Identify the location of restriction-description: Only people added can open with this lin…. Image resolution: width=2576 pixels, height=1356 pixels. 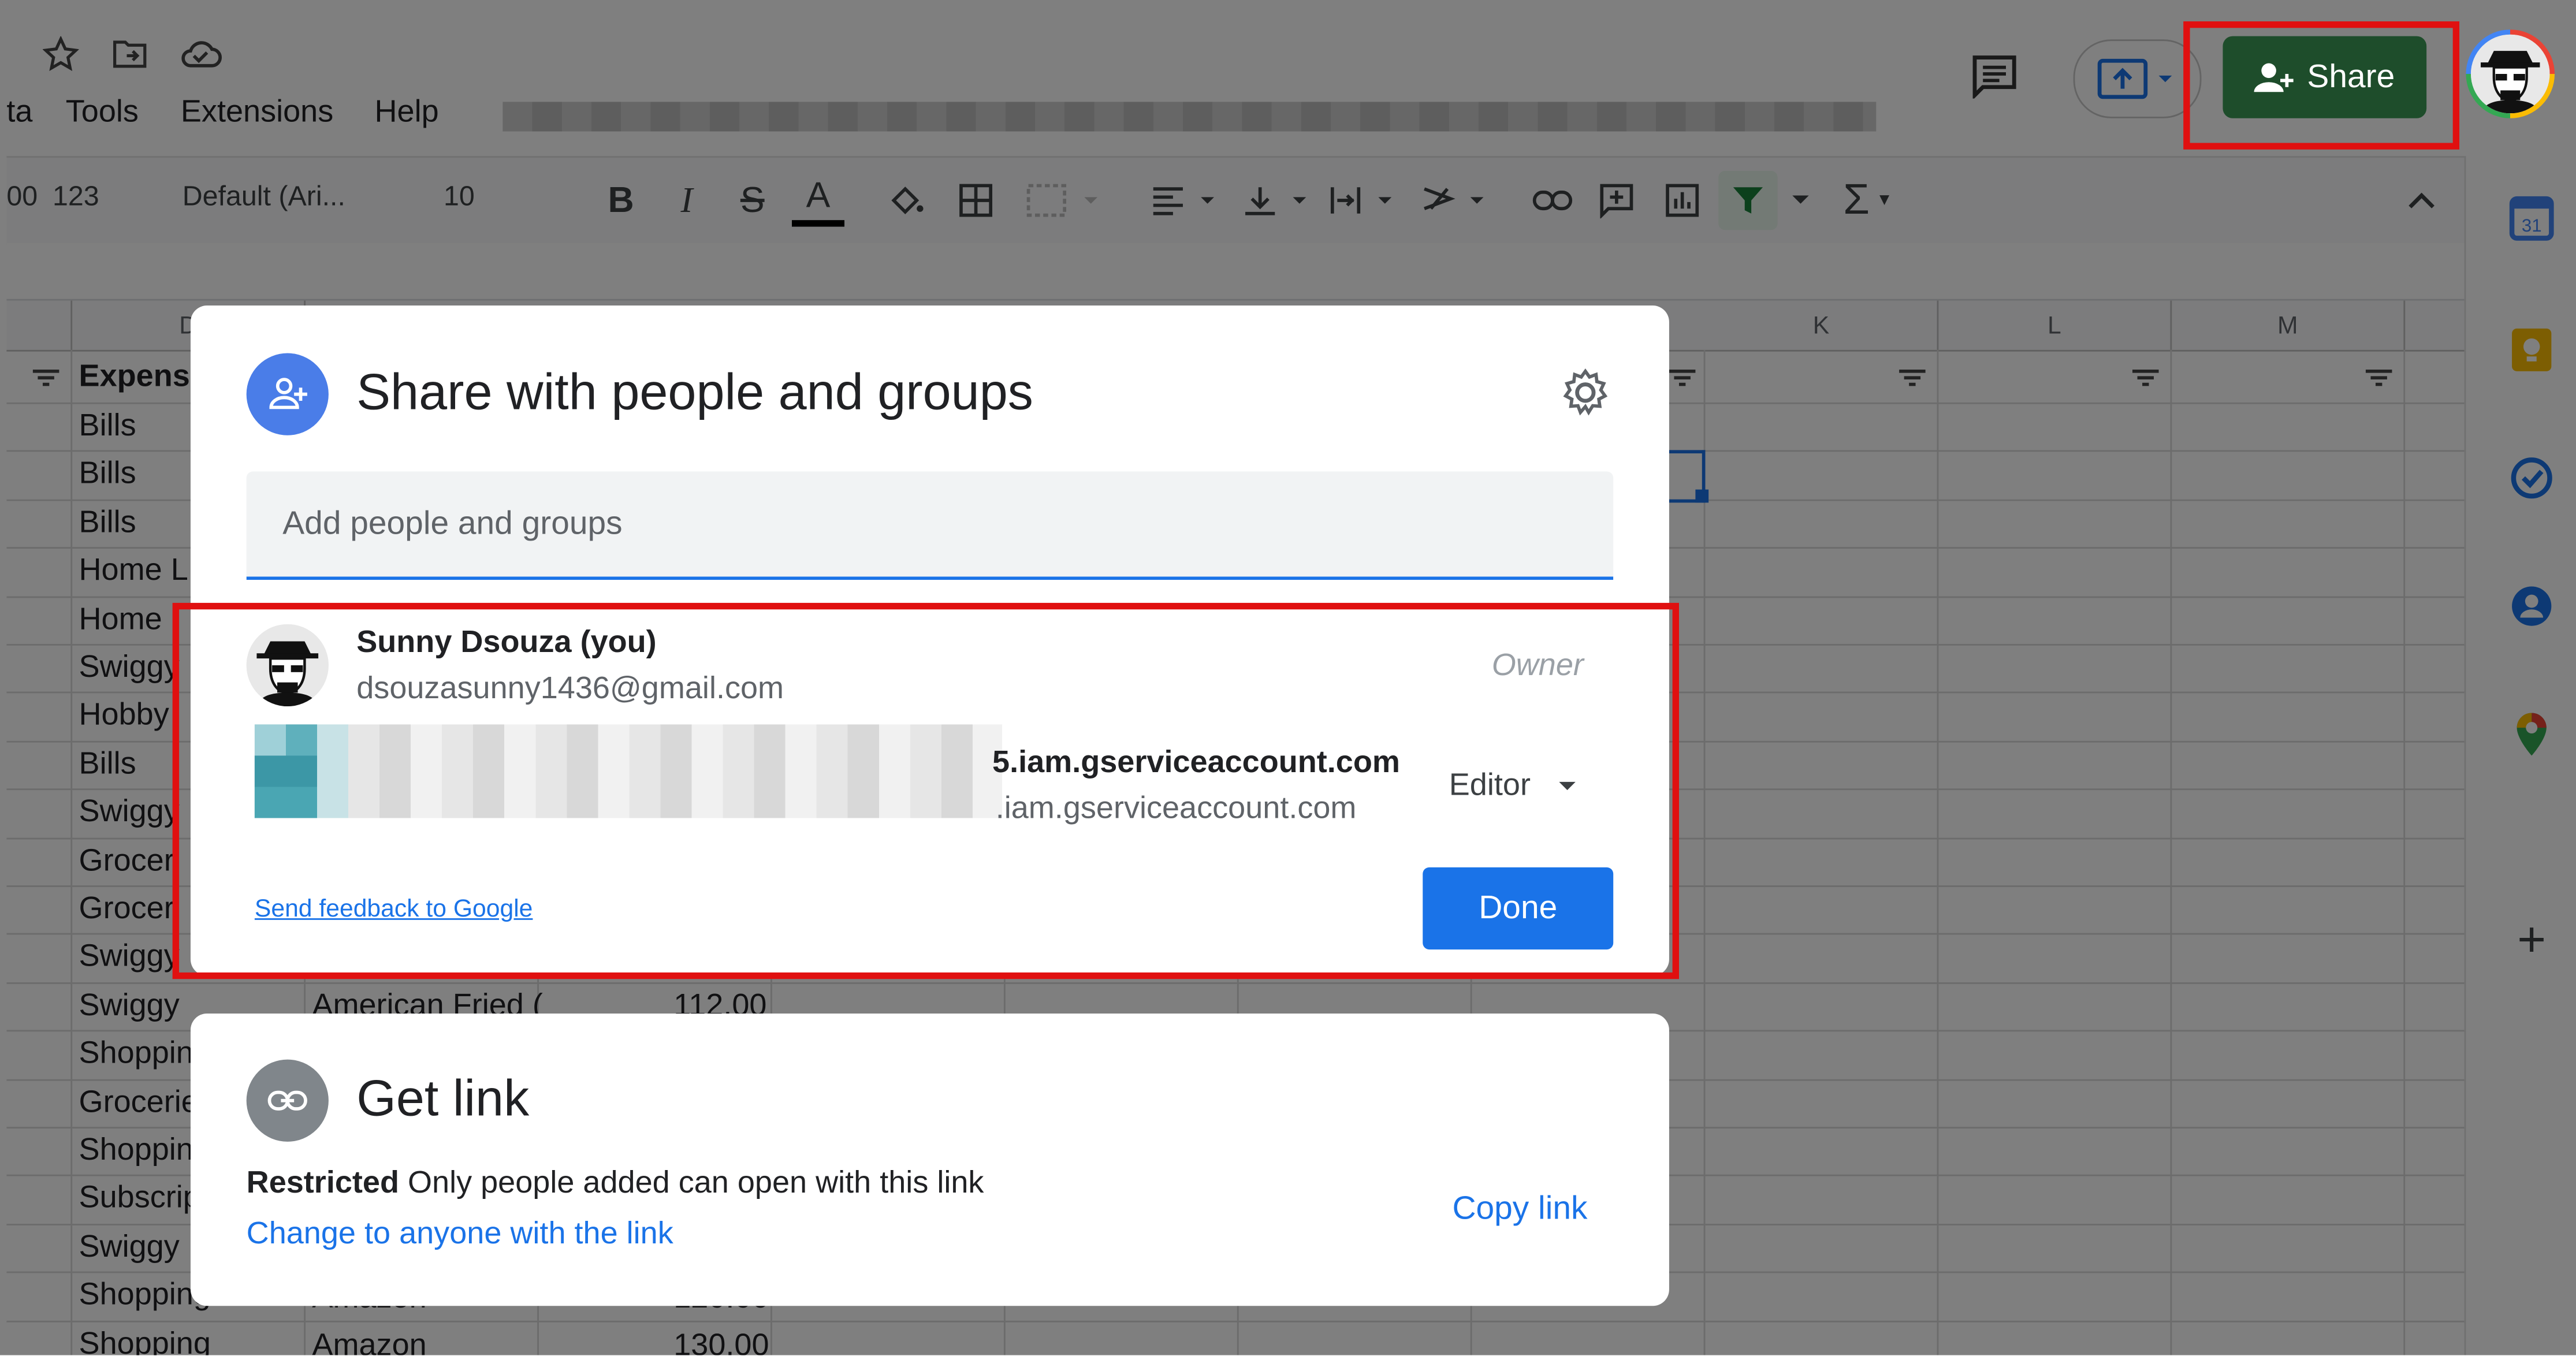
(696, 1183).